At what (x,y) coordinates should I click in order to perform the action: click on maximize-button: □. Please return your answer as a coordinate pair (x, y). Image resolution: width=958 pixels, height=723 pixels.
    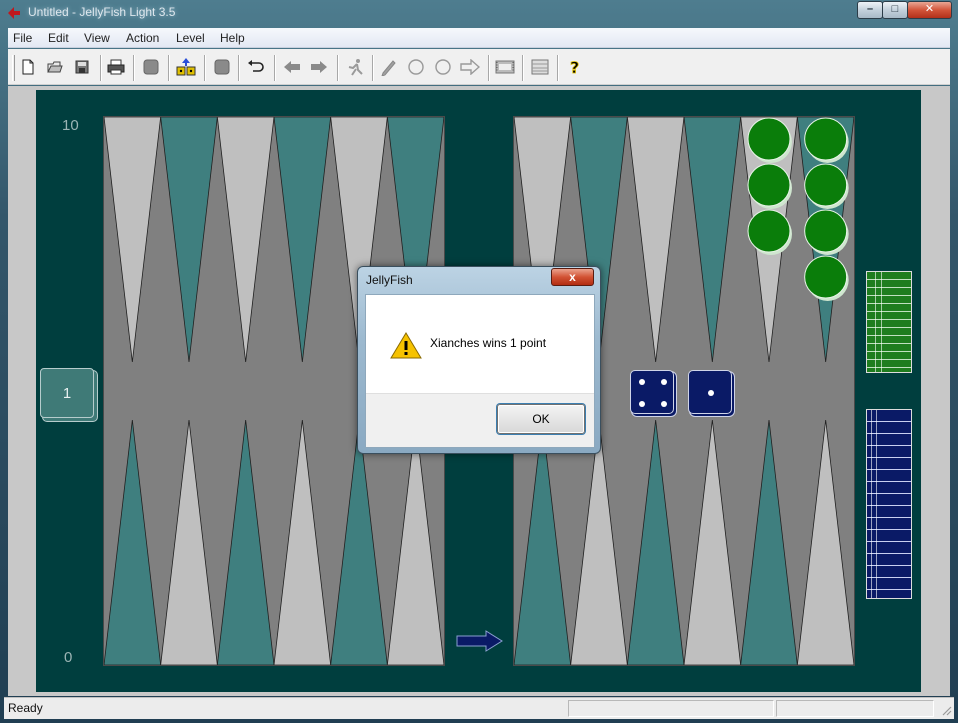
    Looking at the image, I should click on (895, 10).